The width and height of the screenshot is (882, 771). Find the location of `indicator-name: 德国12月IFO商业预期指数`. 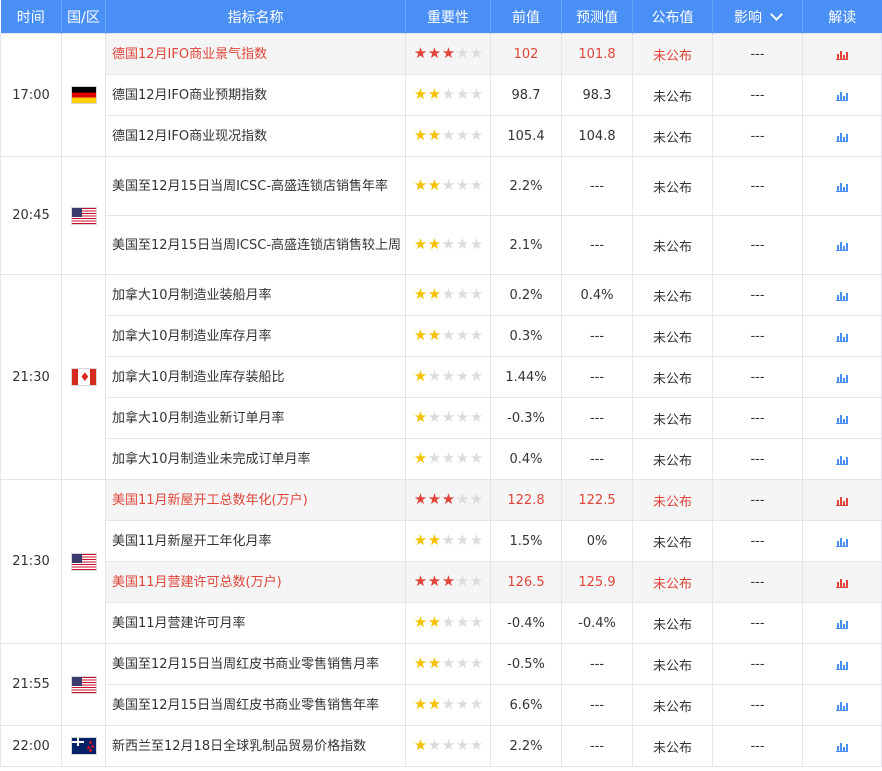

indicator-name: 德国12月IFO商业预期指数 is located at coordinates (255, 95).